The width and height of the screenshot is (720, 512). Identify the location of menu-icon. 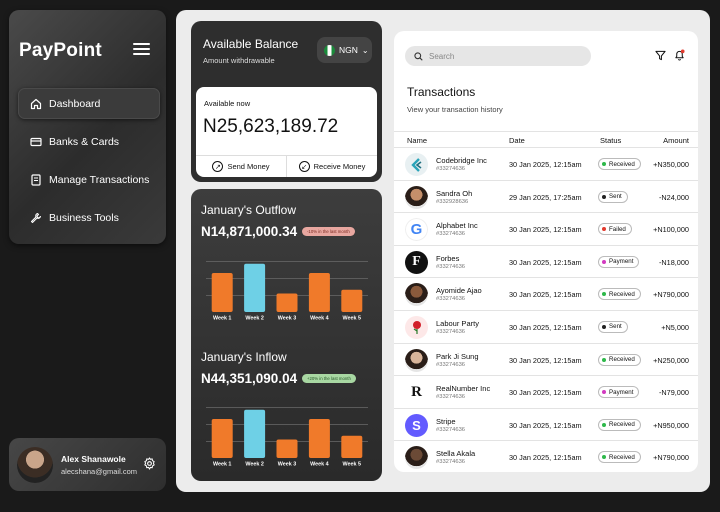
(141, 49).